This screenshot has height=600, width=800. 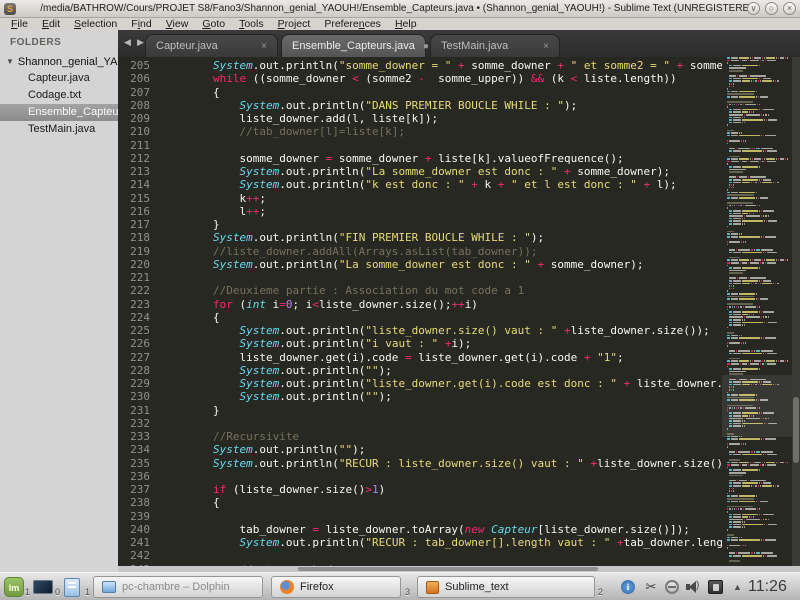 I want to click on task-label: Sublime_text, so click(x=477, y=587).